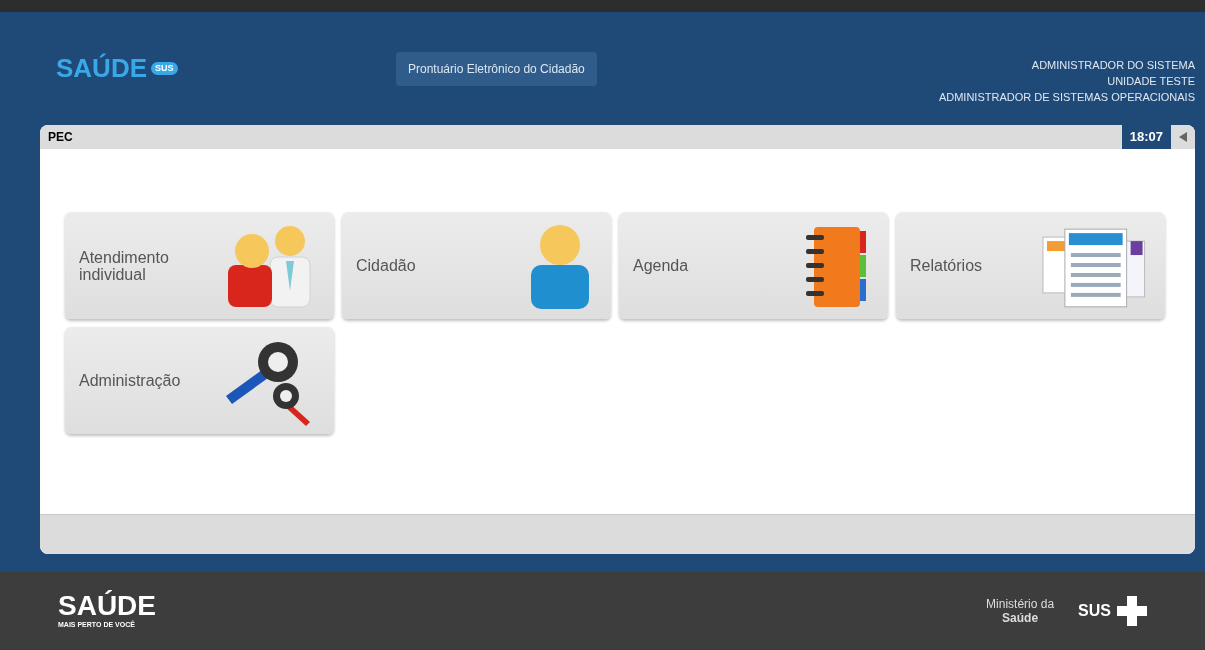 Image resolution: width=1205 pixels, height=650 pixels. What do you see at coordinates (1030, 265) in the screenshot?
I see `module-tile: Relatórios` at bounding box center [1030, 265].